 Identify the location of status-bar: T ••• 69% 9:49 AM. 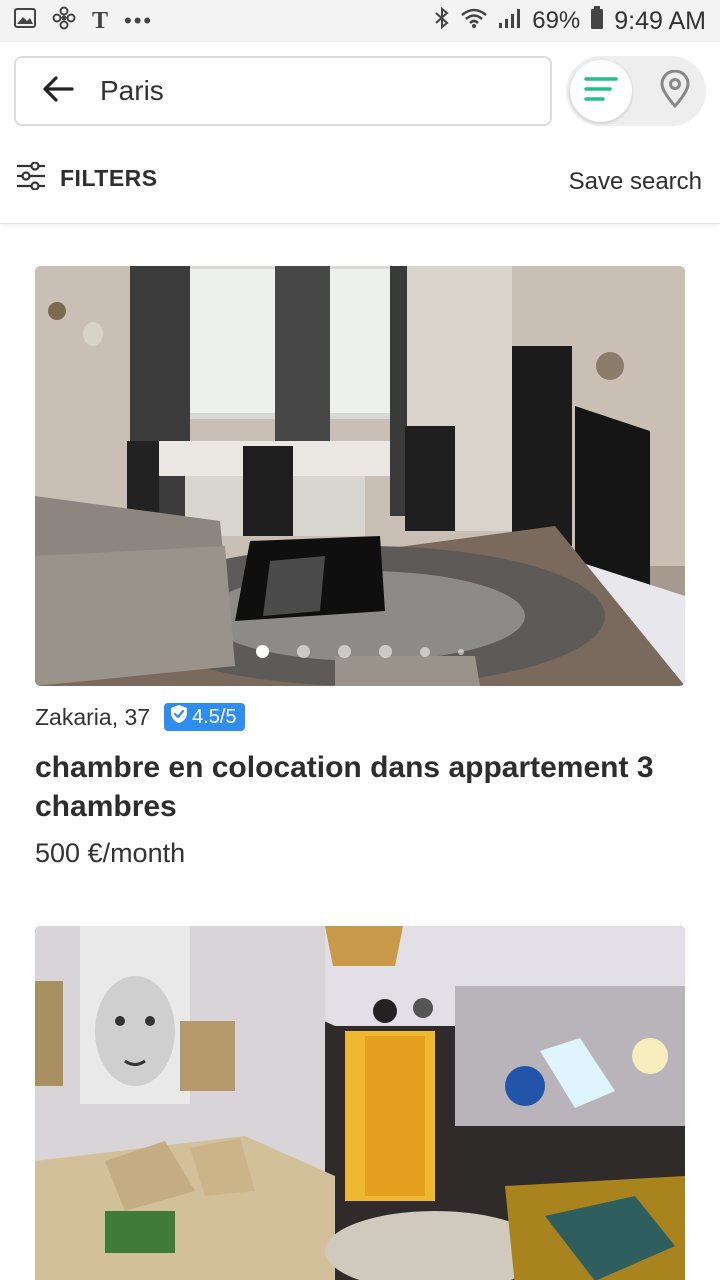
(360, 21).